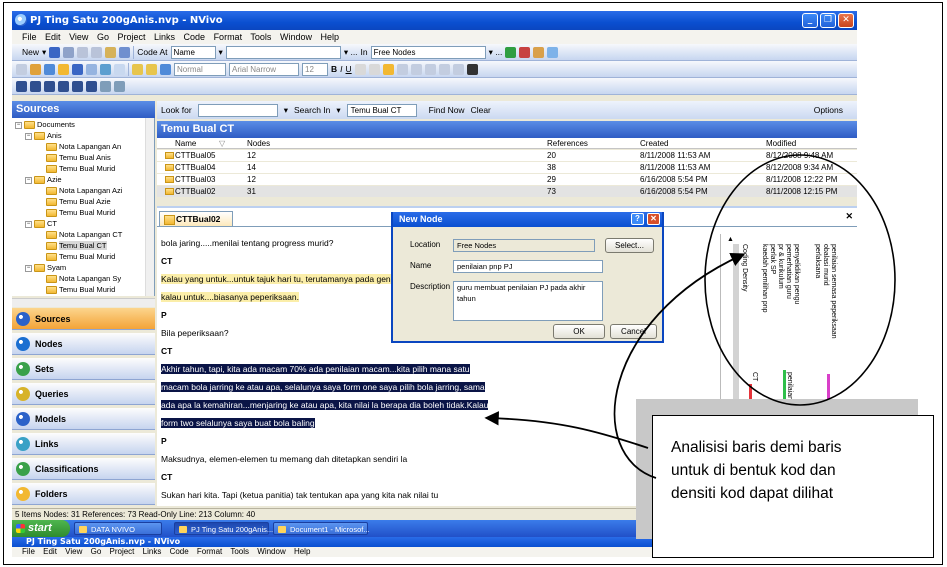  I want to click on copy-icon, so click(97, 52).